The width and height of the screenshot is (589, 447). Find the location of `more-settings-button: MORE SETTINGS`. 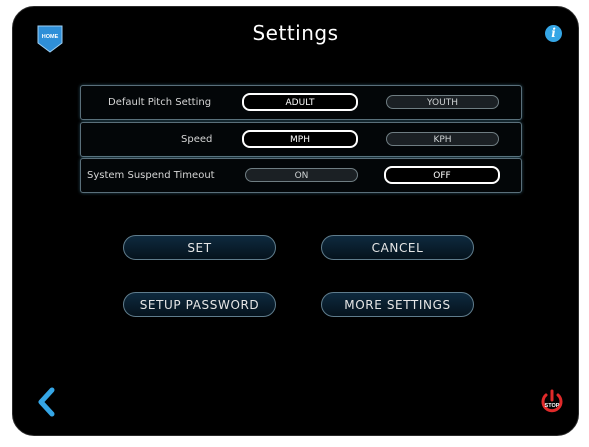

more-settings-button: MORE SETTINGS is located at coordinates (397, 304).